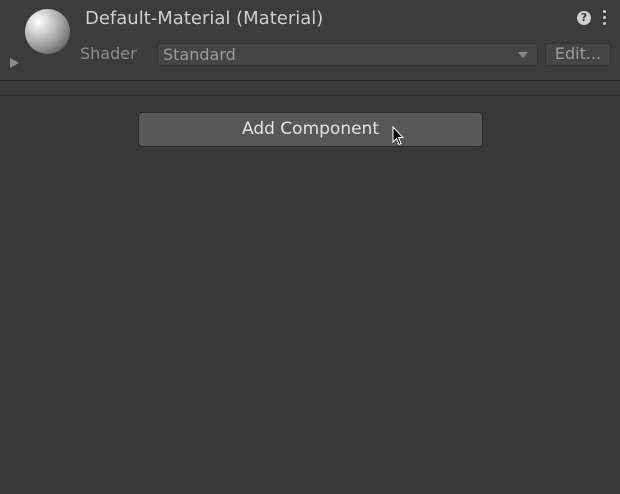 The width and height of the screenshot is (620, 494). What do you see at coordinates (204, 18) in the screenshot?
I see `material-title: Default-Material (Material)` at bounding box center [204, 18].